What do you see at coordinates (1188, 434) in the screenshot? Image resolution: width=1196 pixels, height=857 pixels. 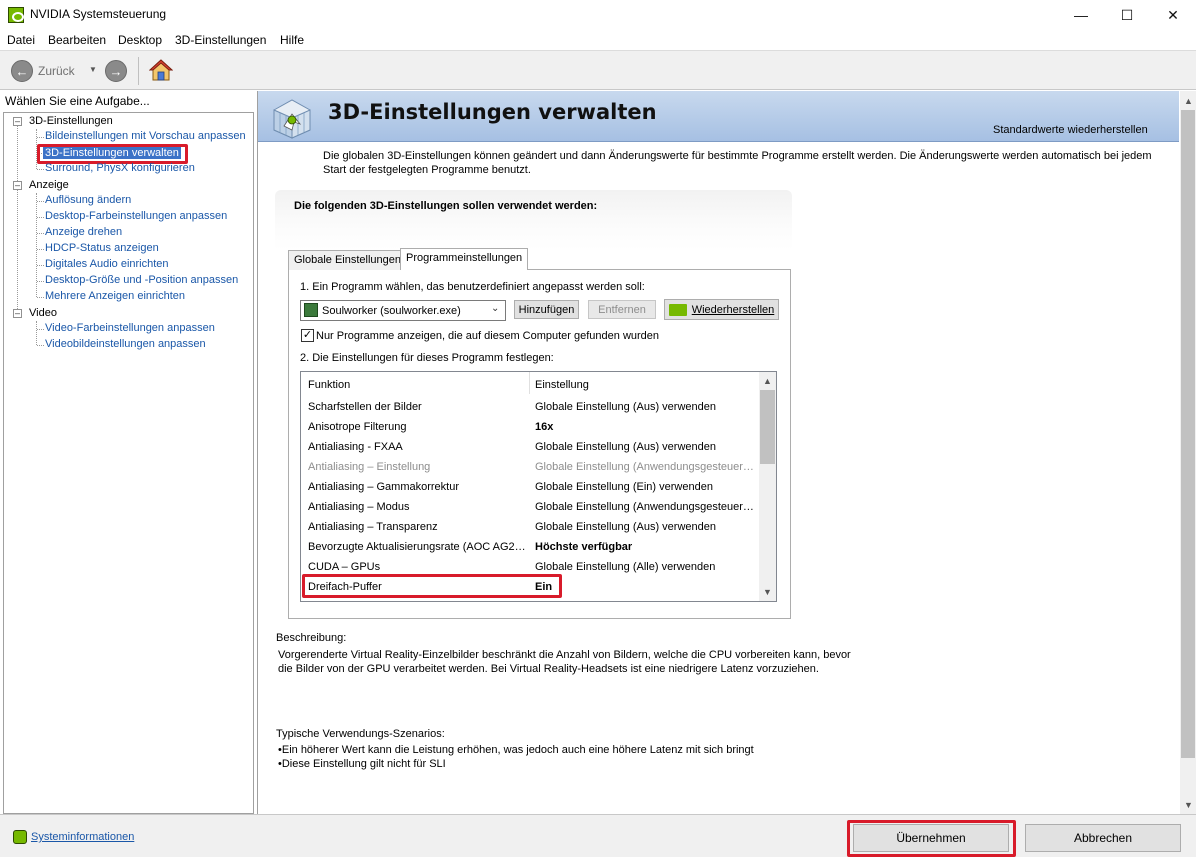 I see `page-scrollbar-thumb` at bounding box center [1188, 434].